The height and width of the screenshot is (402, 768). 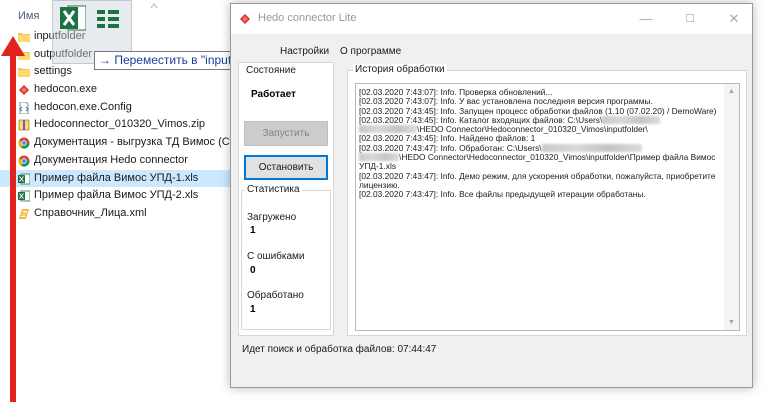 I want to click on statistics-group-title: Статистика, so click(x=273, y=189).